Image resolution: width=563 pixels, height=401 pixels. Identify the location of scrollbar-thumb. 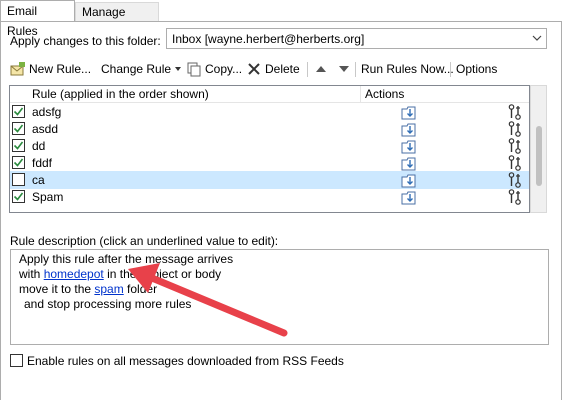
(539, 156).